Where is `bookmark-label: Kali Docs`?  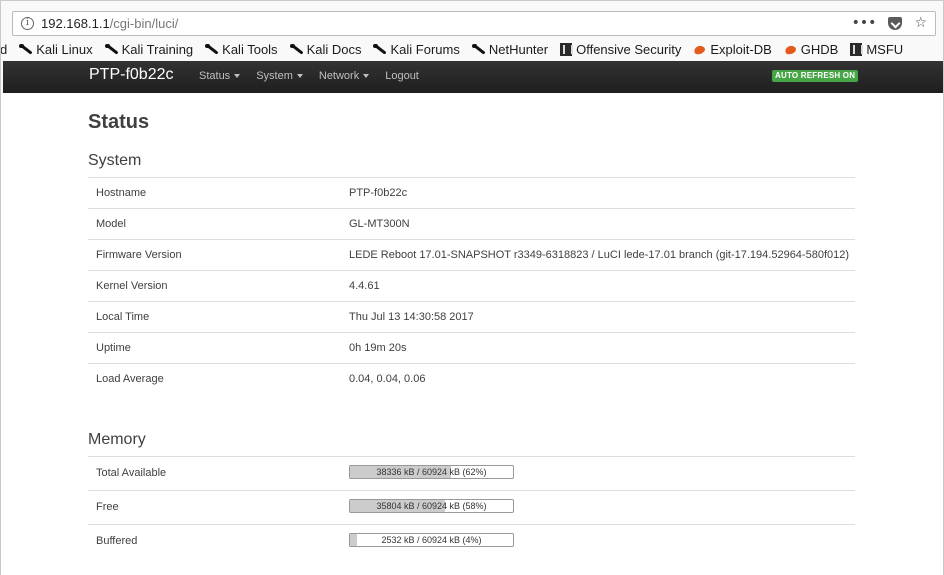
bookmark-label: Kali Docs is located at coordinates (334, 49).